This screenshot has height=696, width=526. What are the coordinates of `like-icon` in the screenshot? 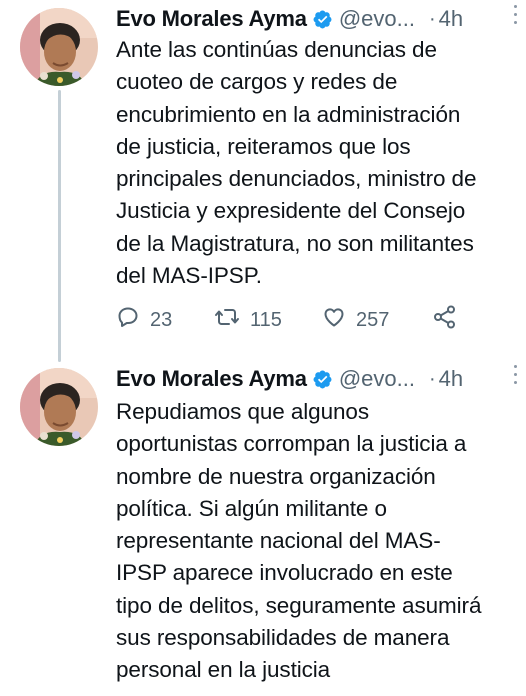 It's located at (334, 320).